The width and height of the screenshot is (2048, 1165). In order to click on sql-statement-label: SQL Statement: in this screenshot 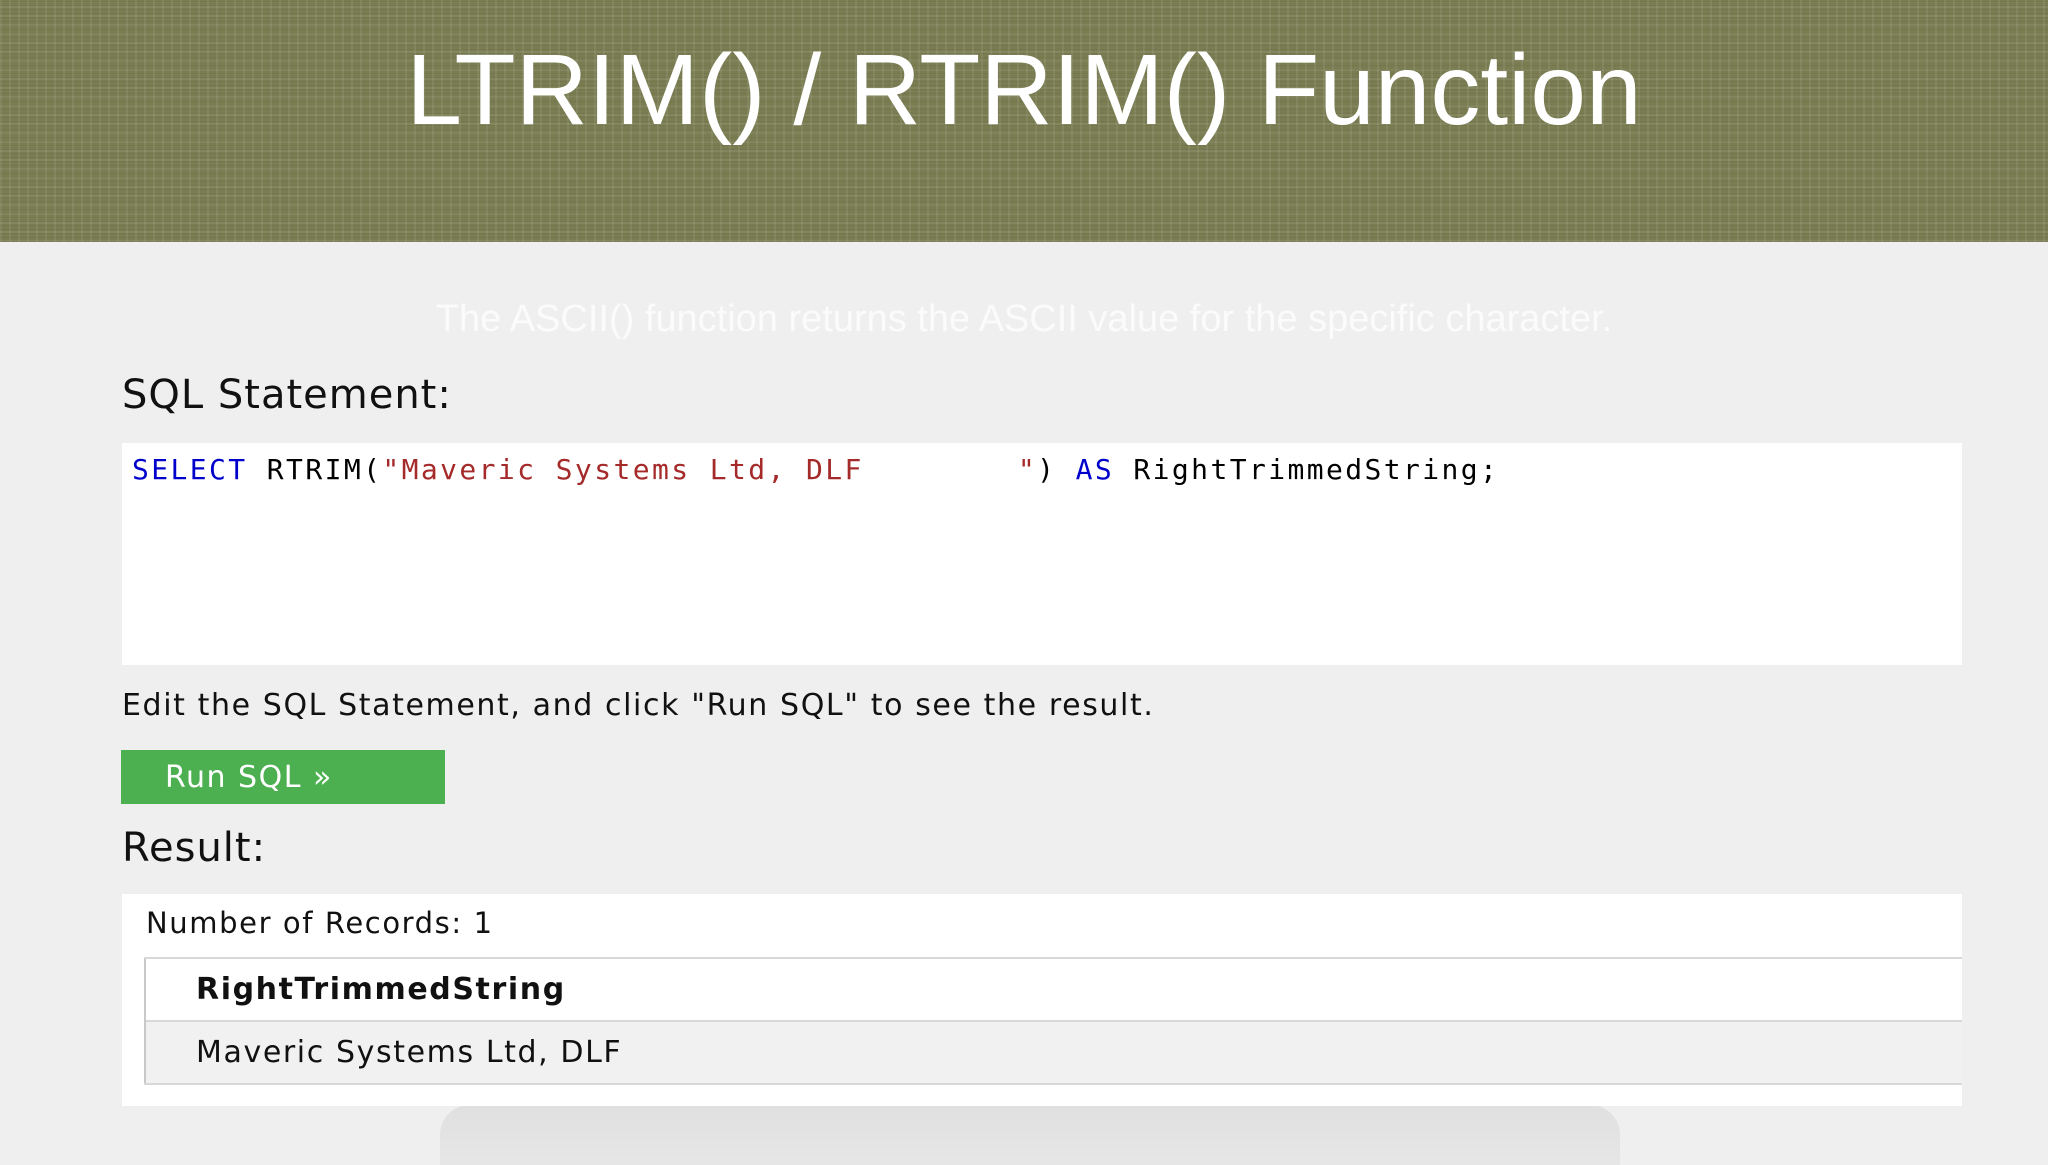, I will do `click(287, 395)`.